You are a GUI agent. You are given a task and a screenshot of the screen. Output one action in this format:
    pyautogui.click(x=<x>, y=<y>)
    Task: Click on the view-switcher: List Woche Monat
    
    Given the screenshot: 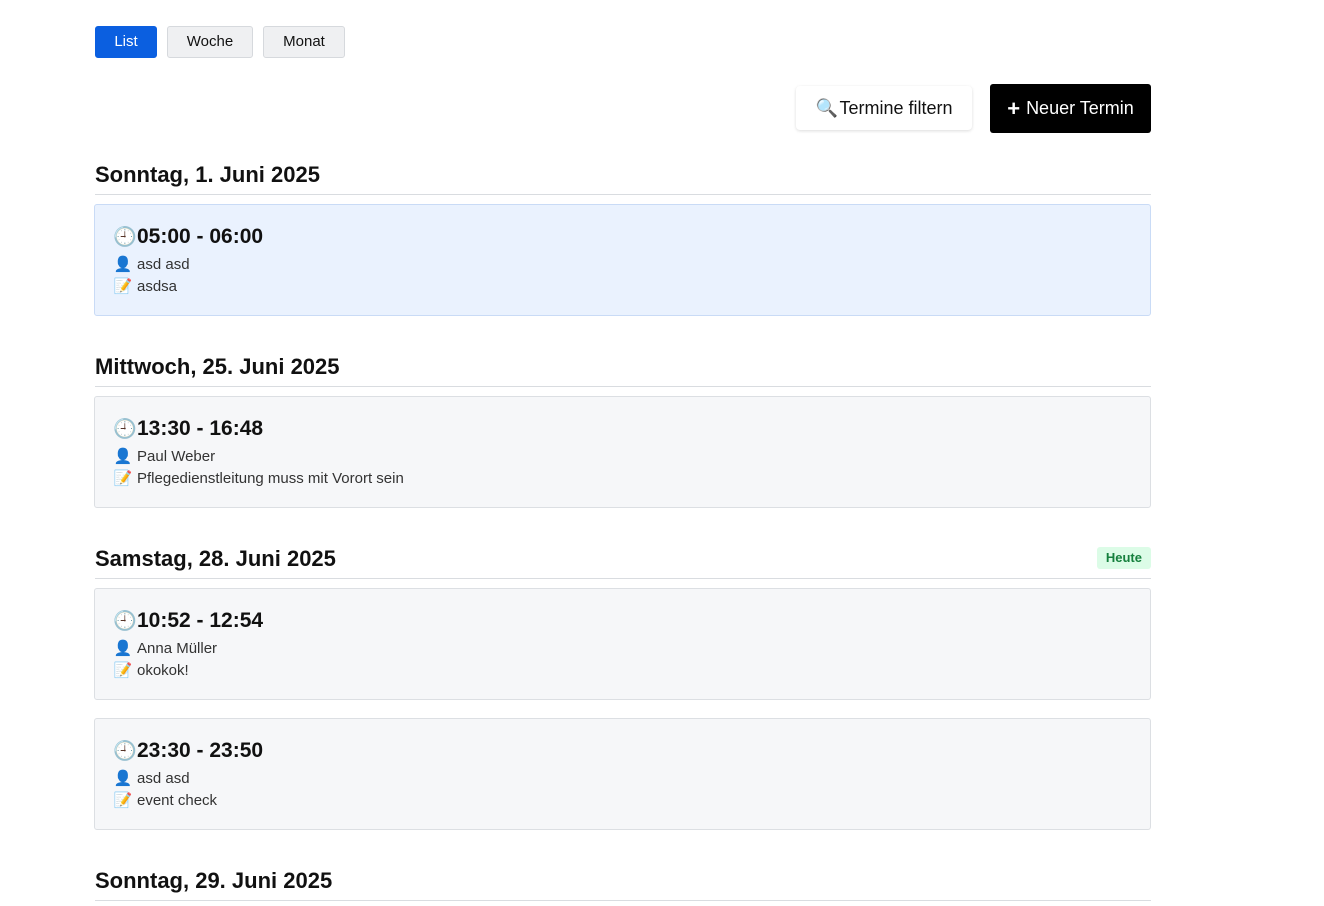 What is the action you would take?
    pyautogui.click(x=220, y=42)
    